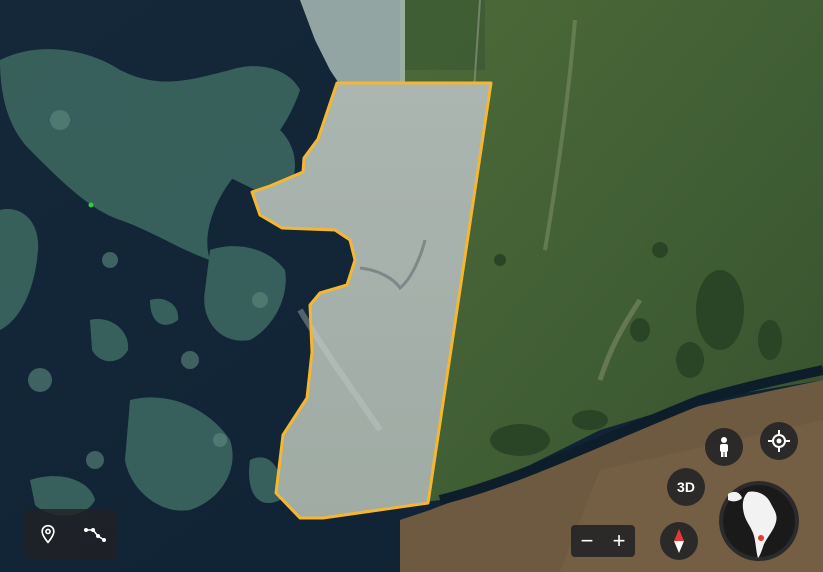 The height and width of the screenshot is (572, 823). What do you see at coordinates (679, 541) in the screenshot?
I see `compass-icon` at bounding box center [679, 541].